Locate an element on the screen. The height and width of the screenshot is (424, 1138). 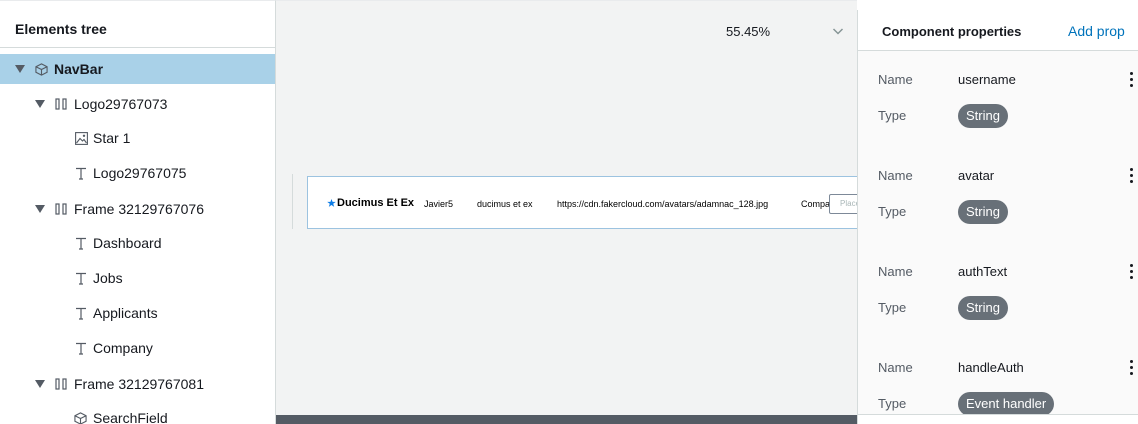
properties-title: Component properties is located at coordinates (952, 31).